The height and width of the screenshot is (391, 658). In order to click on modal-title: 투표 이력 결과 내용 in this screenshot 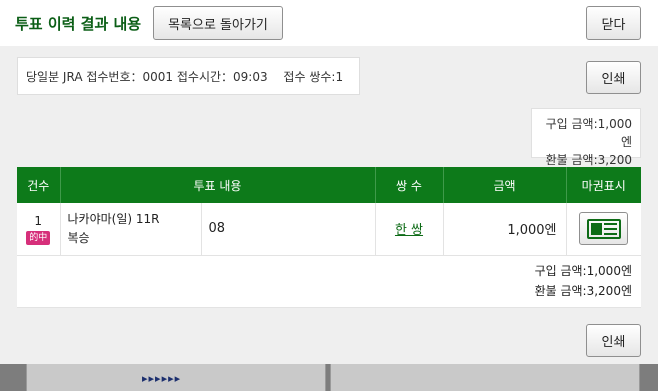, I will do `click(78, 23)`.